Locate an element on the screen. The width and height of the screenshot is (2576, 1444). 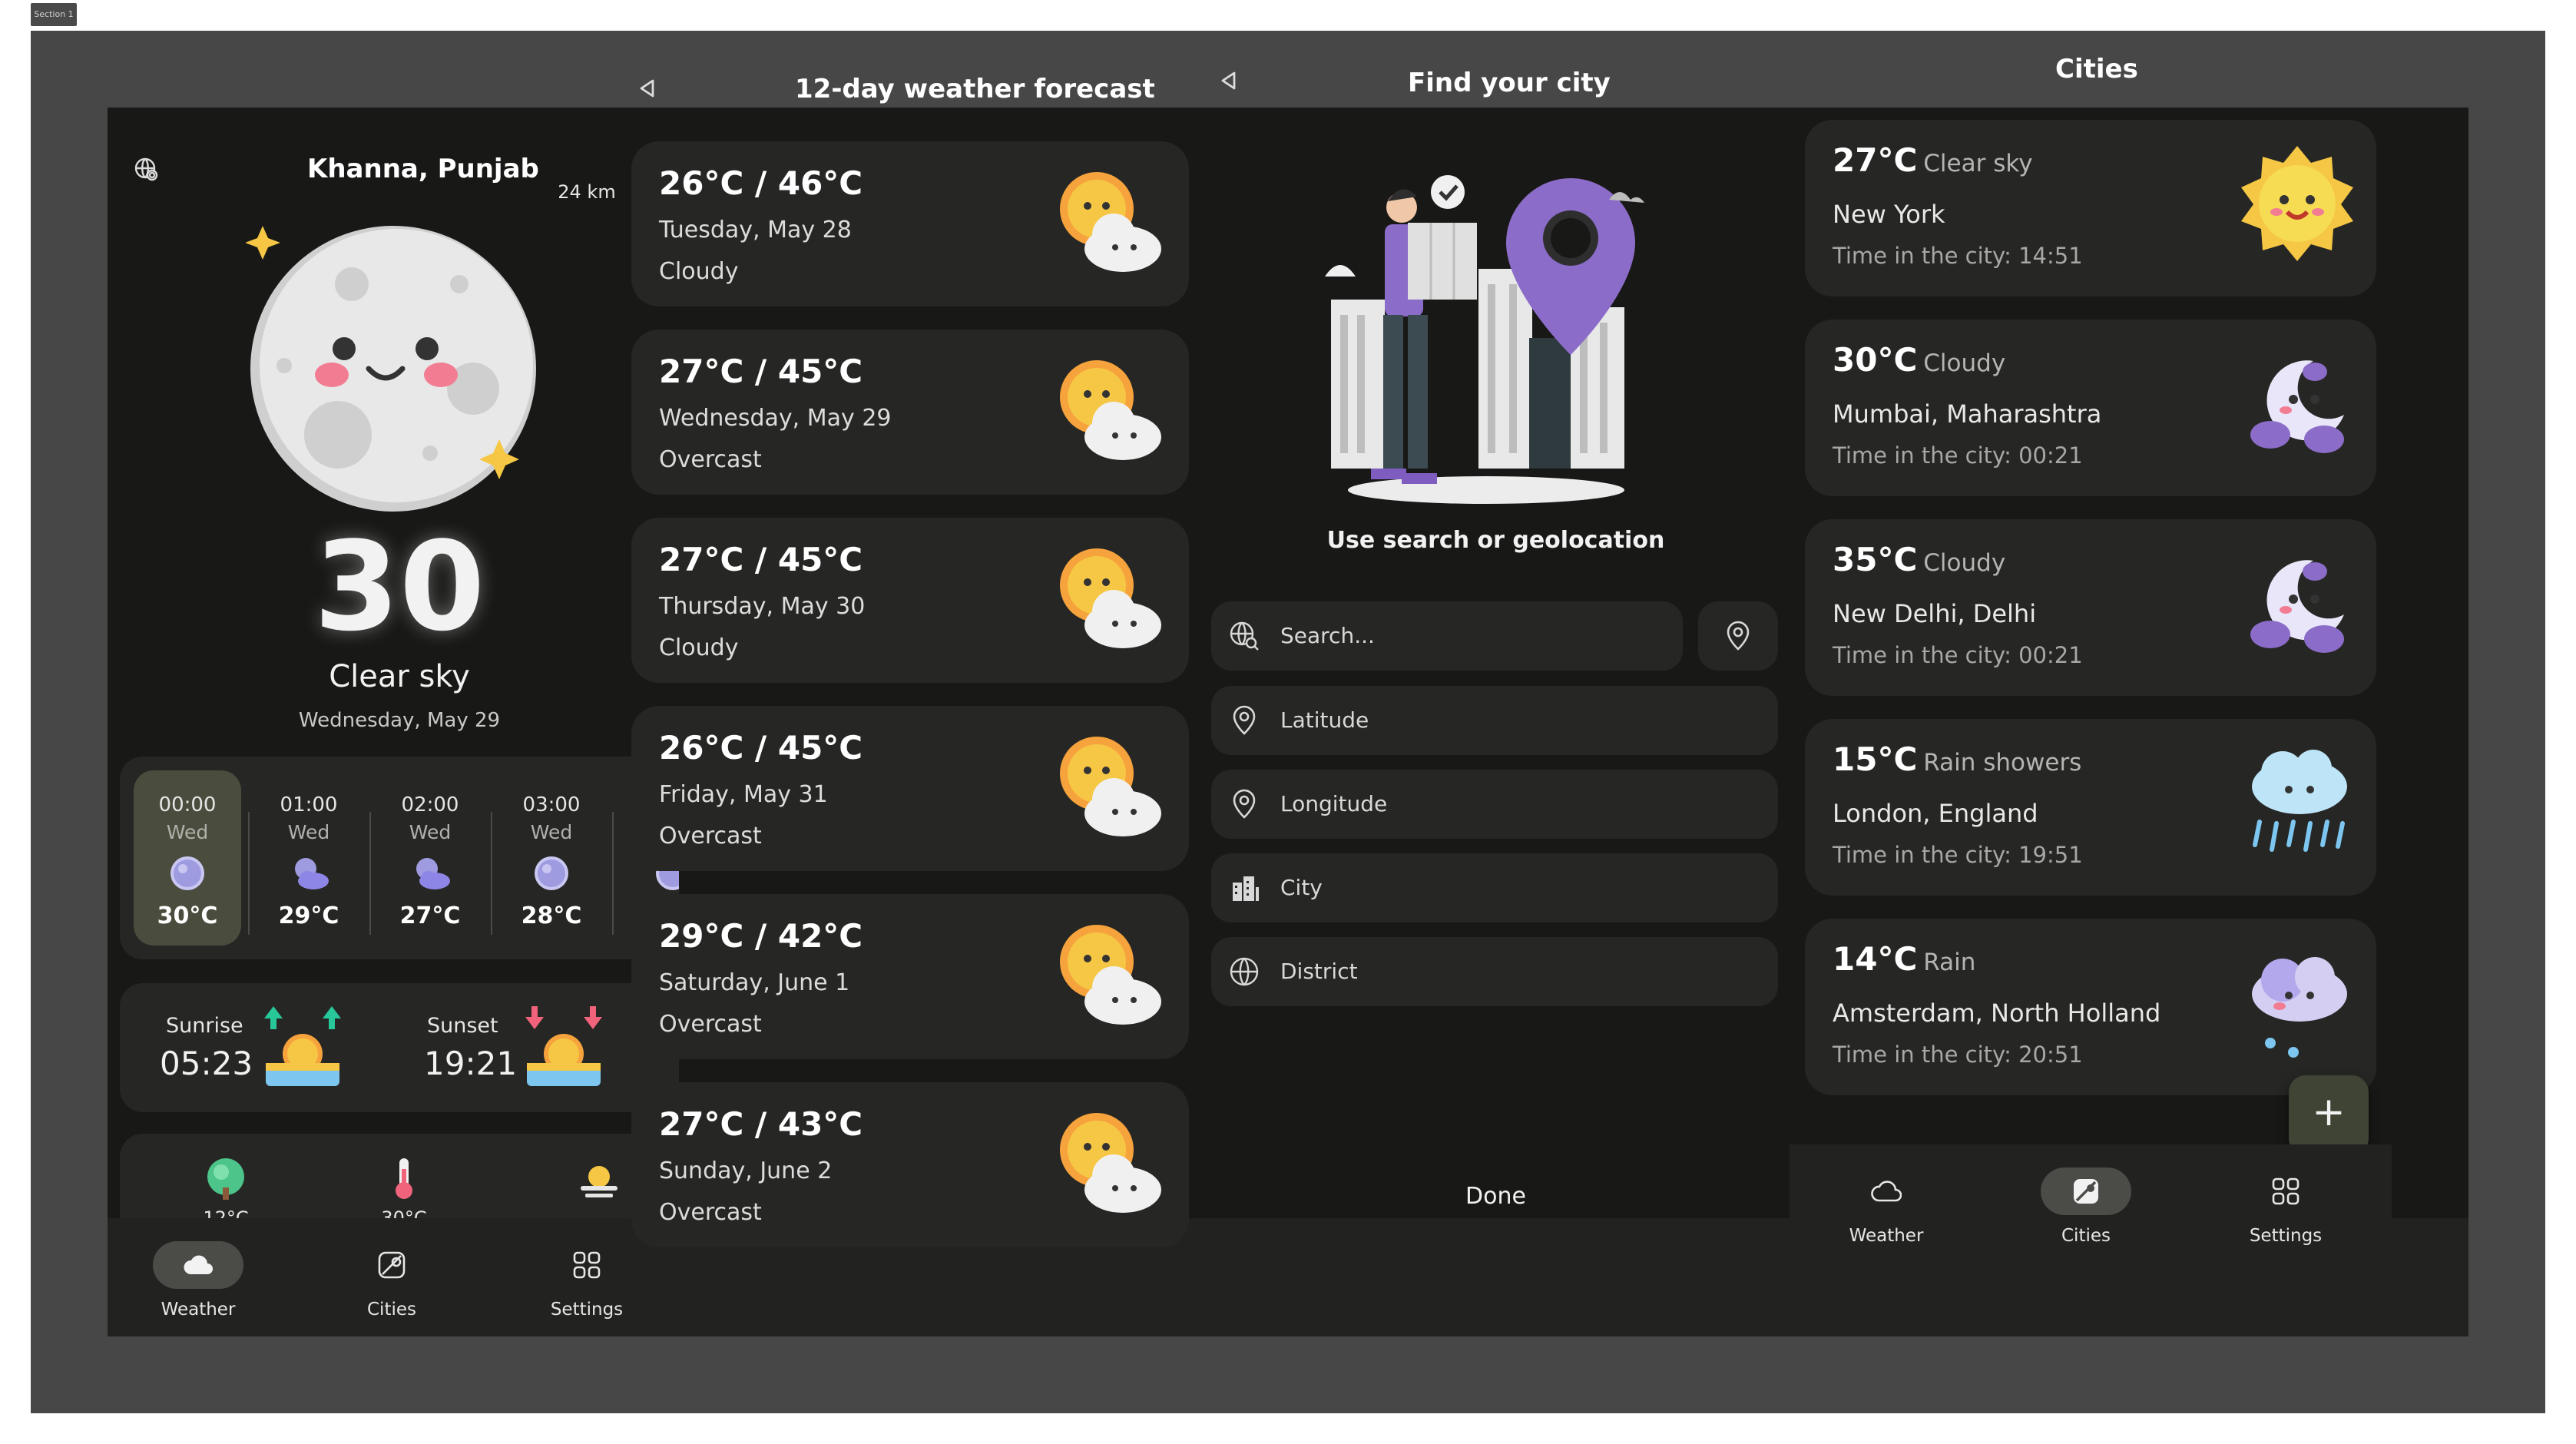
forecast-day-card: 27°C / 43°C Sunday, June 2 Overcast is located at coordinates (910, 1164).